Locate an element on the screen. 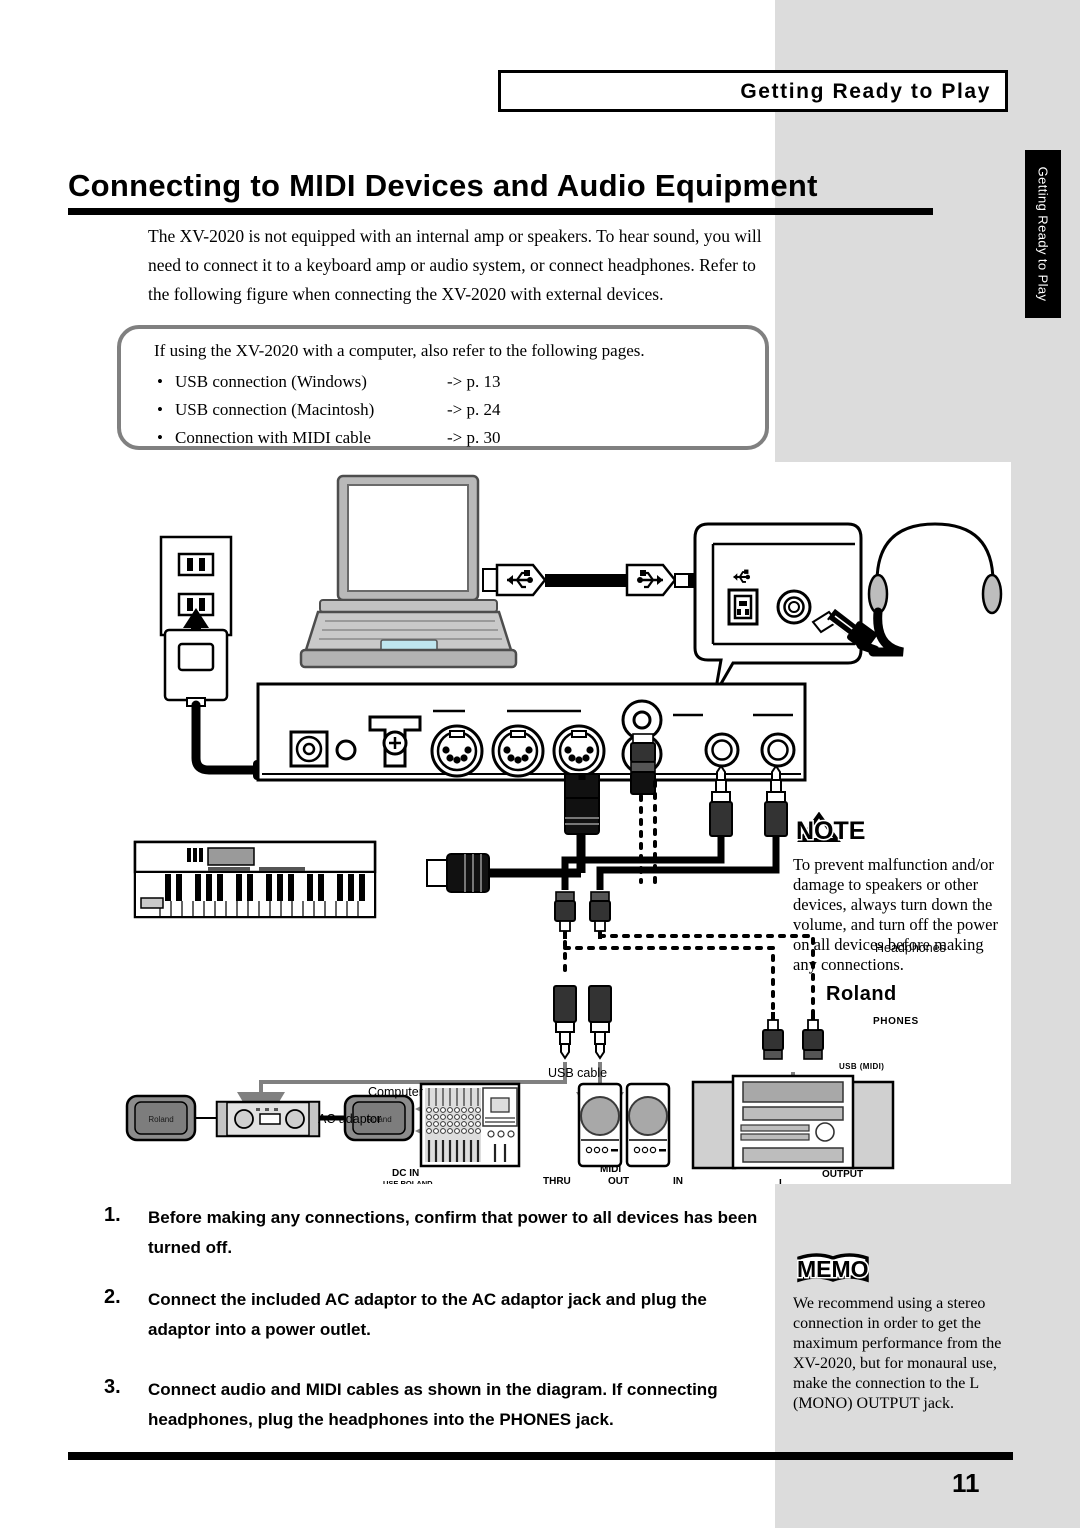 This screenshot has height=1528, width=1080. step-number: 3. is located at coordinates (112, 1387).